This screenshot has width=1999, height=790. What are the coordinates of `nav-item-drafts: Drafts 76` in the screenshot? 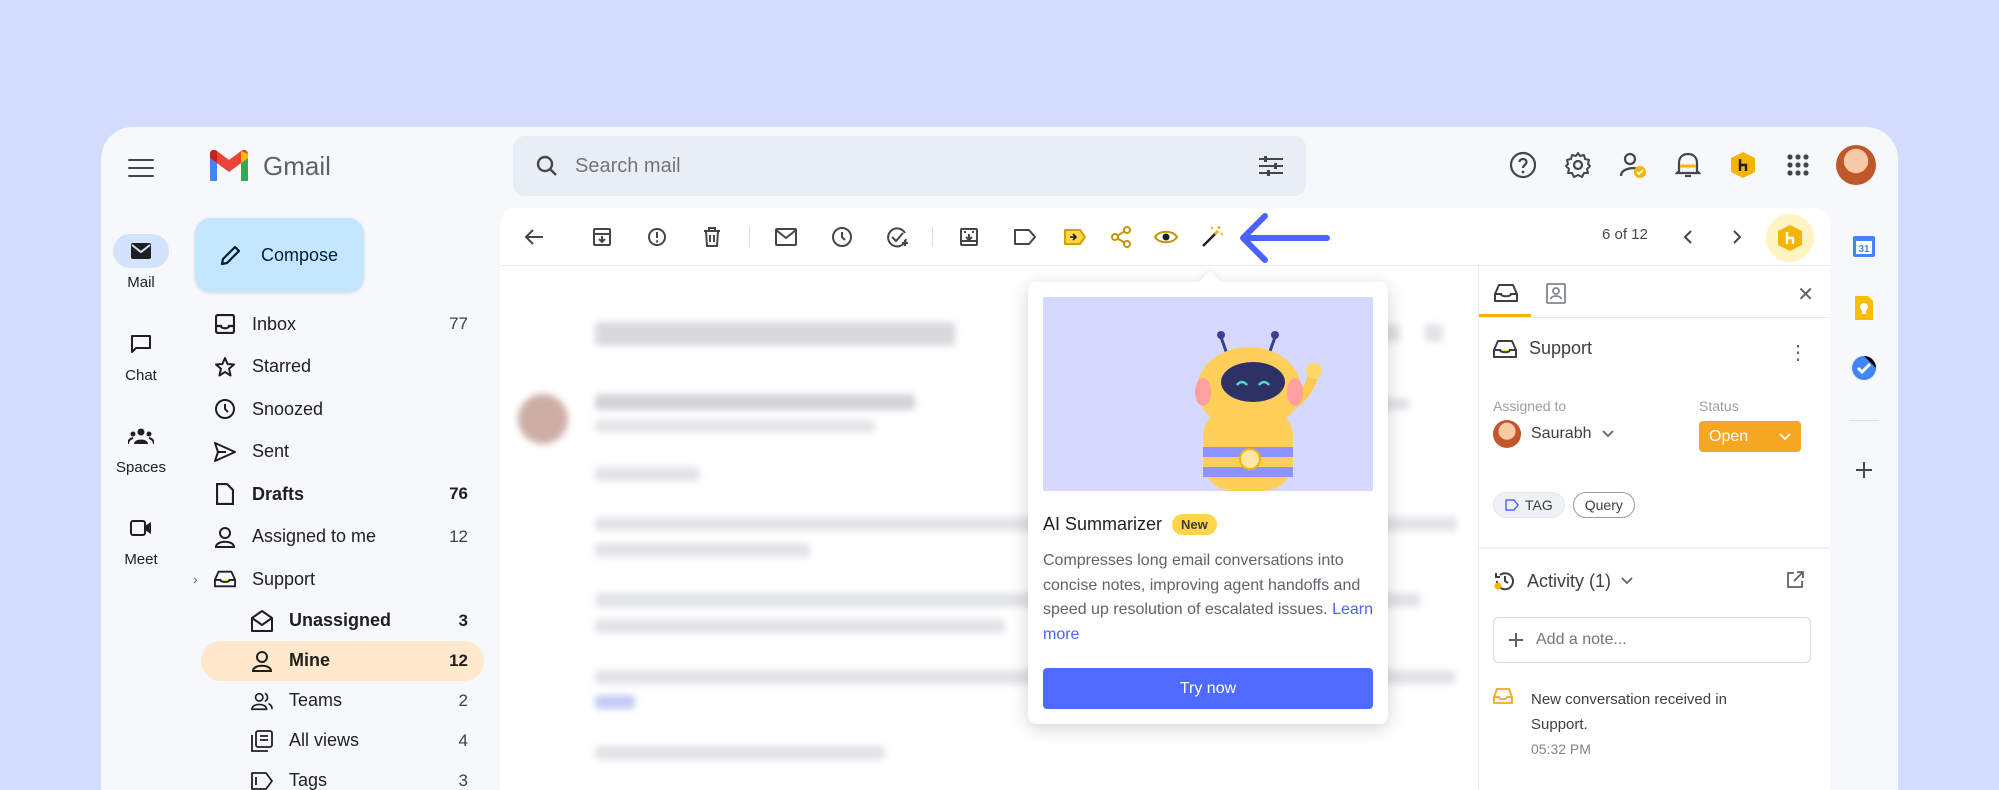 It's located at (342, 494).